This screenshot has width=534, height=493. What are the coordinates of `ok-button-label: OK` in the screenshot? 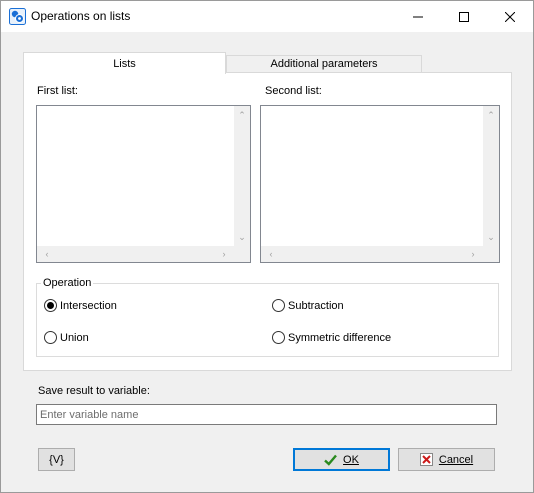 It's located at (351, 459).